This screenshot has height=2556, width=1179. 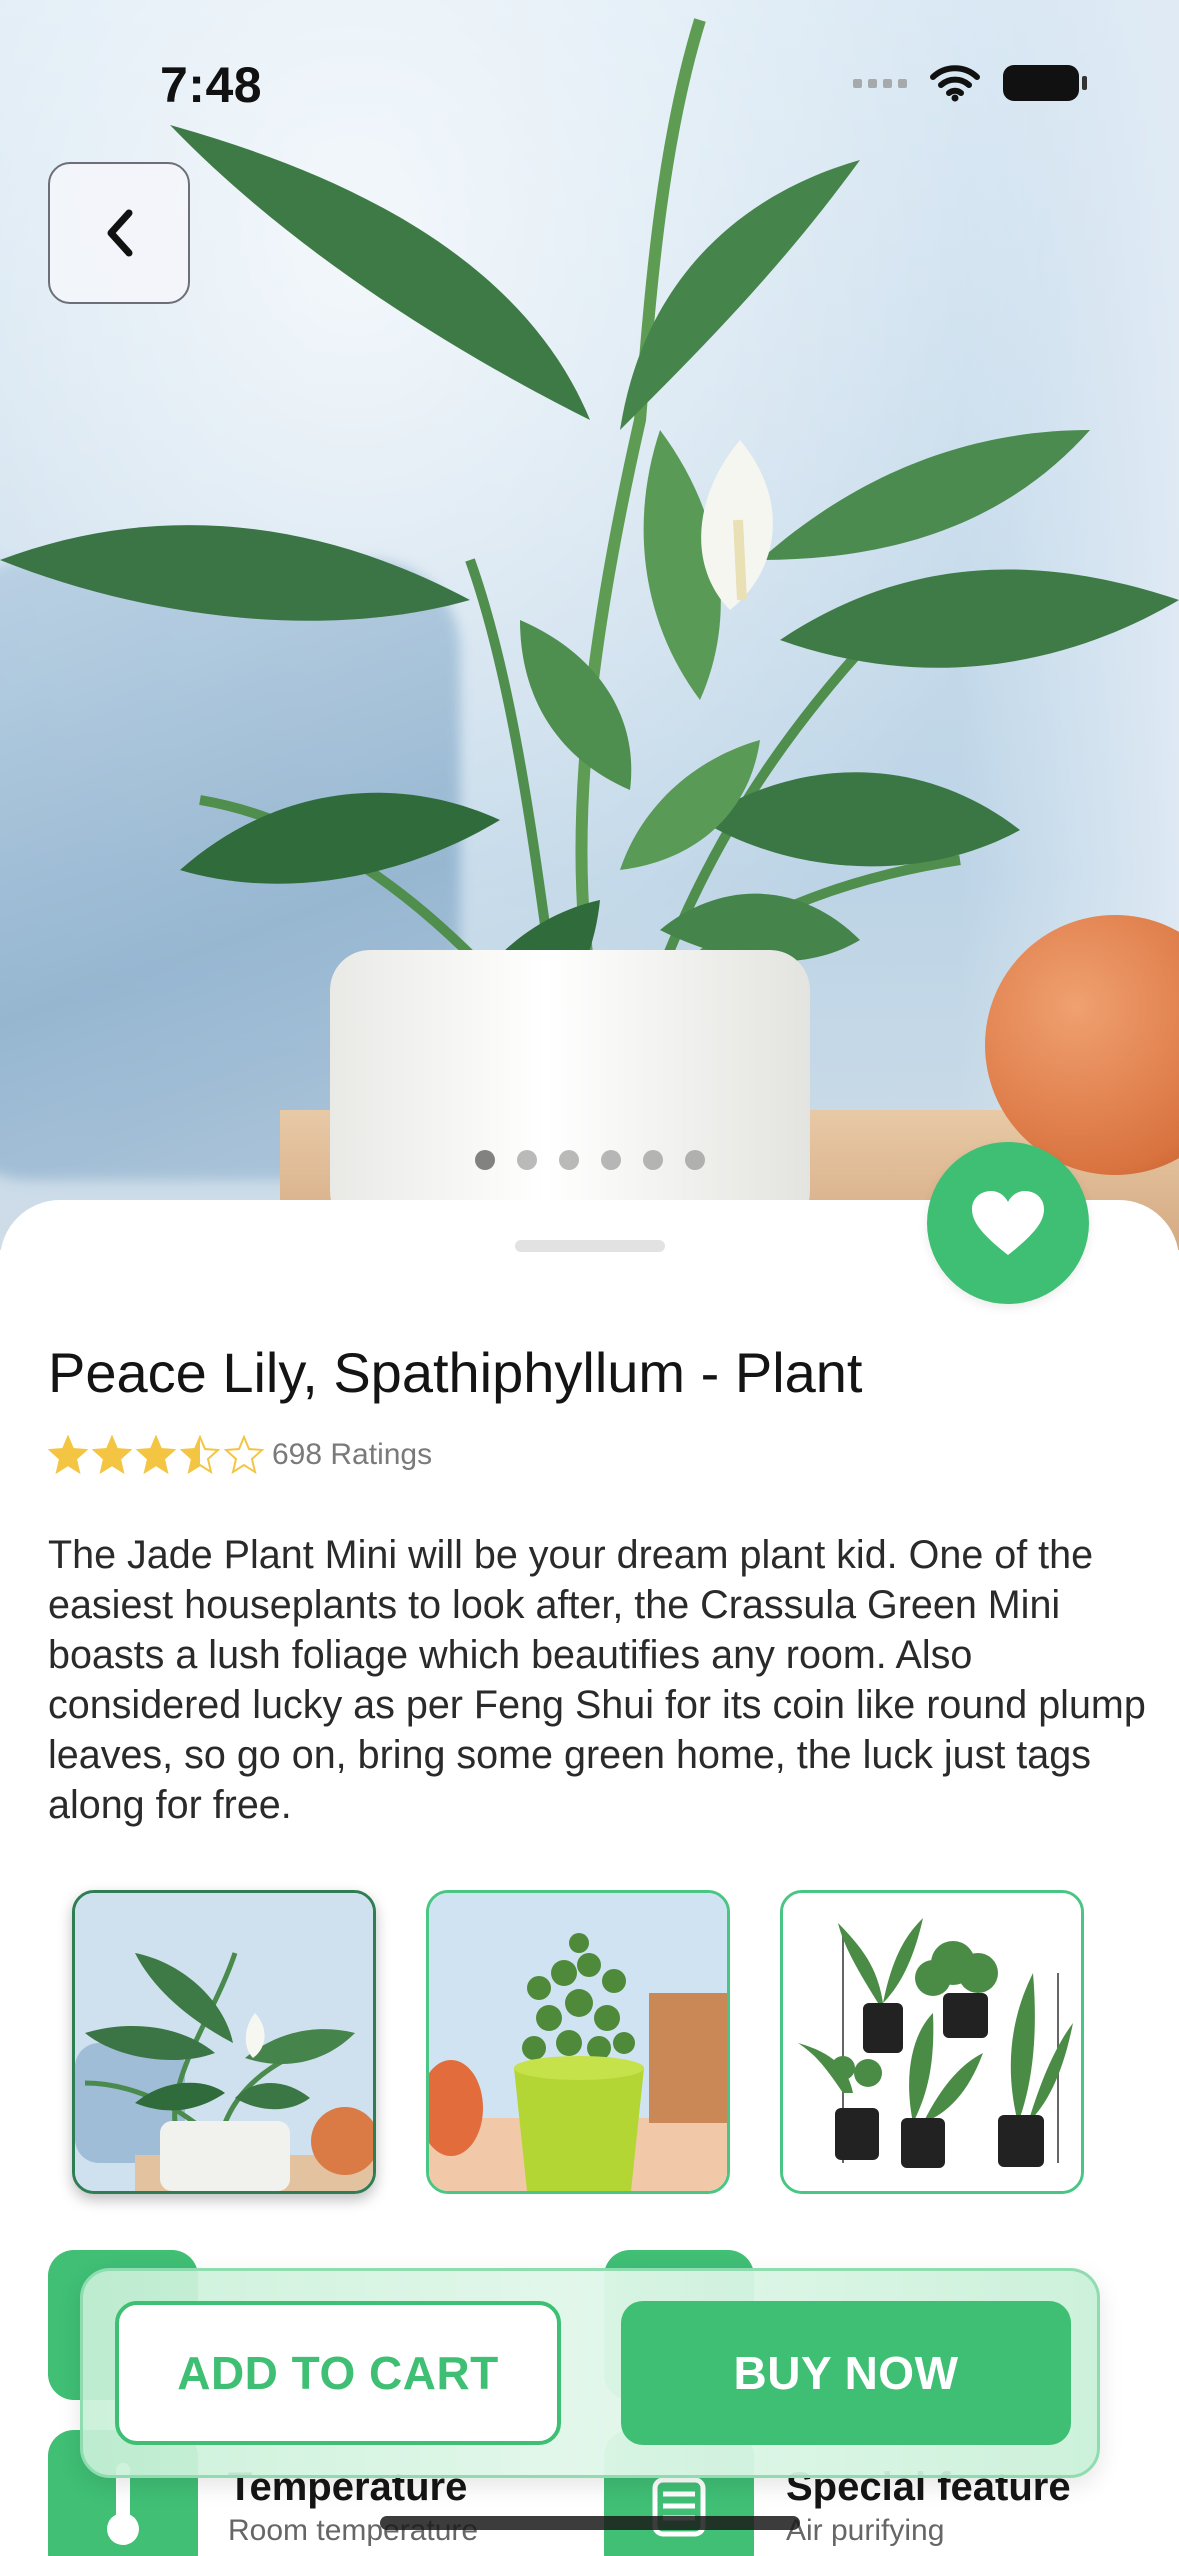 I want to click on home-indicator, so click(x=590, y=2523).